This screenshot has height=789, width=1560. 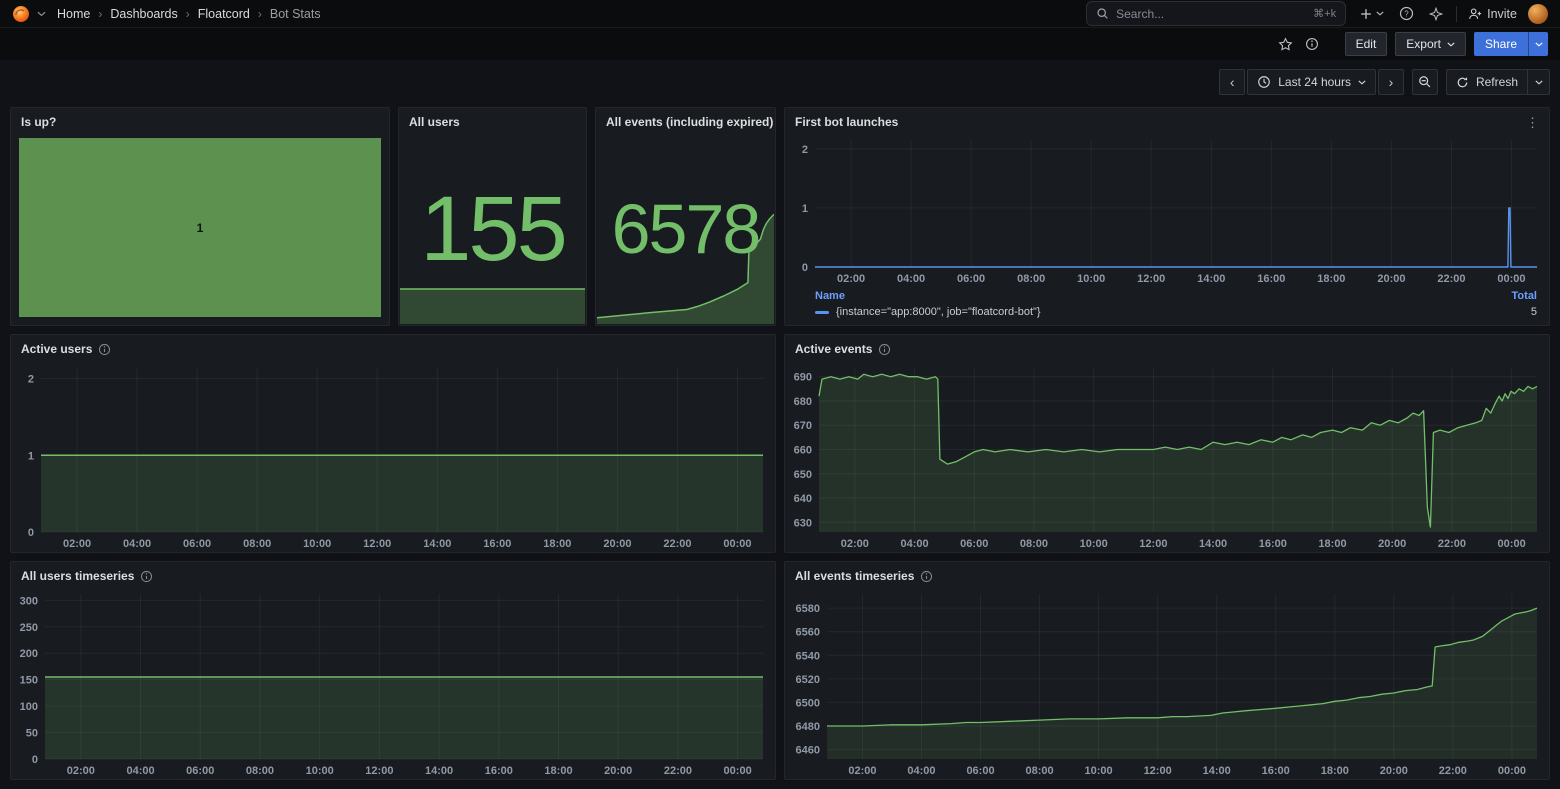 I want to click on share-button: Share, so click(x=1500, y=44).